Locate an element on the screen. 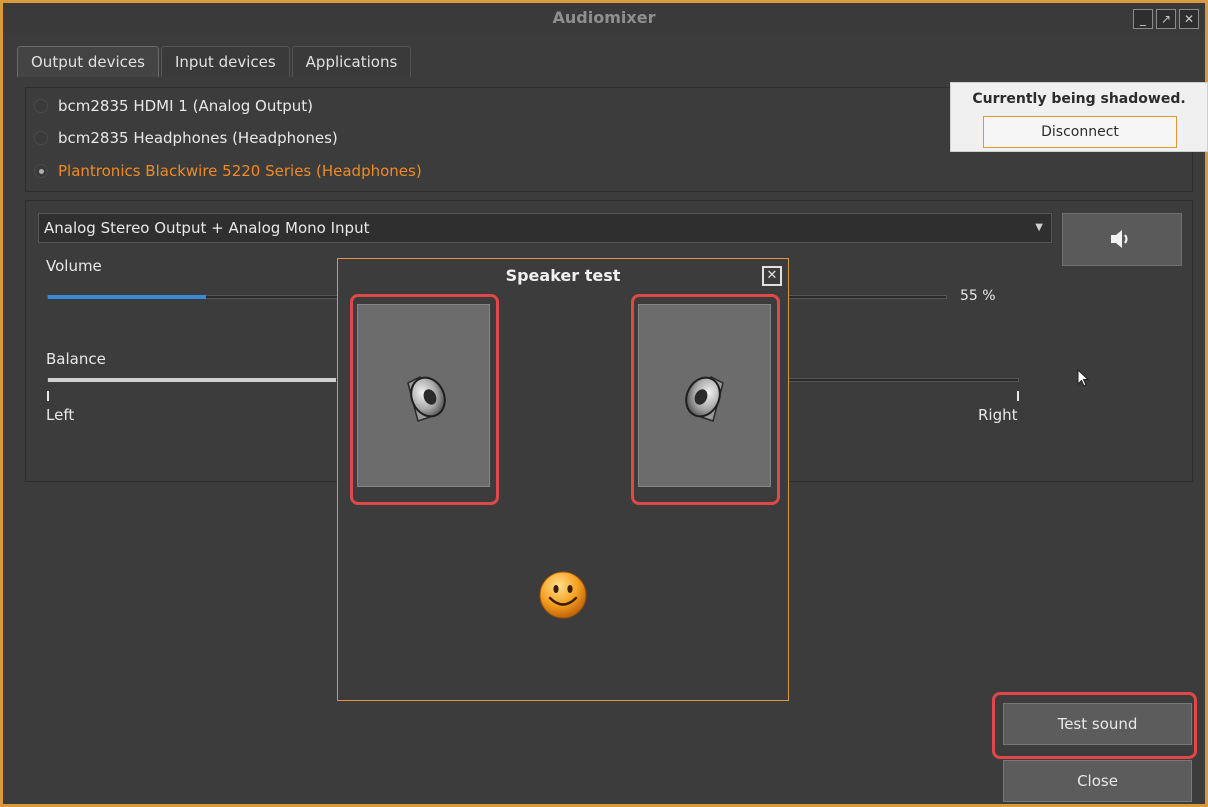  disconnect-button: Disconnect is located at coordinates (1080, 132).